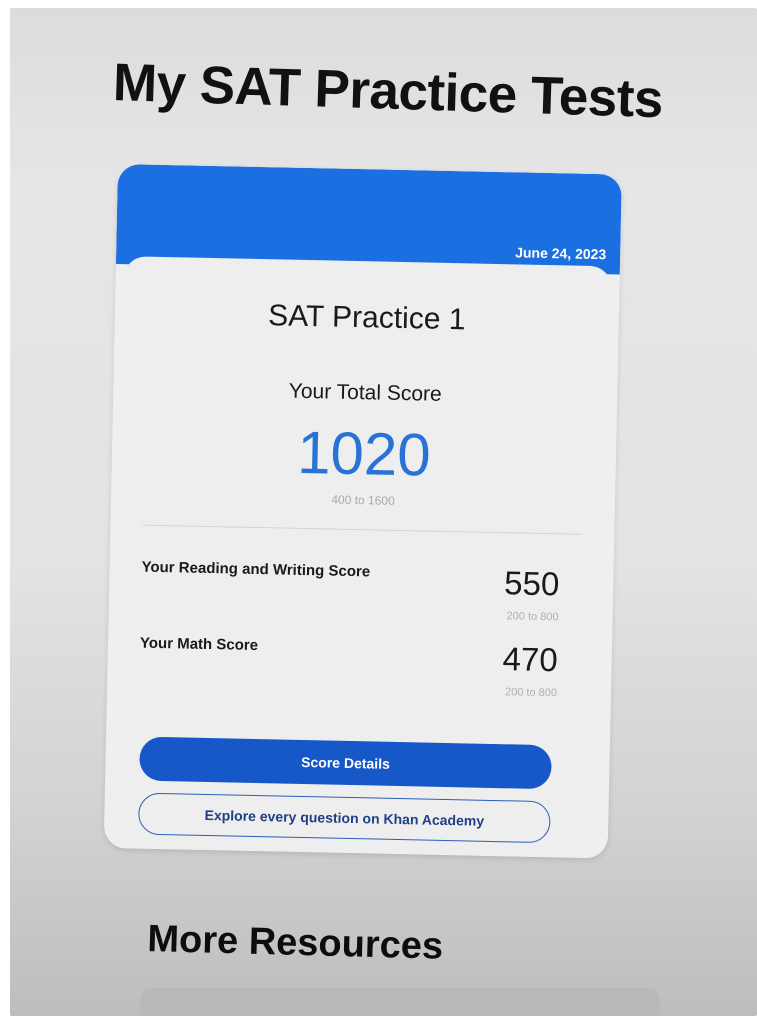  Describe the element at coordinates (530, 659) in the screenshot. I see `math-score: 470` at that location.